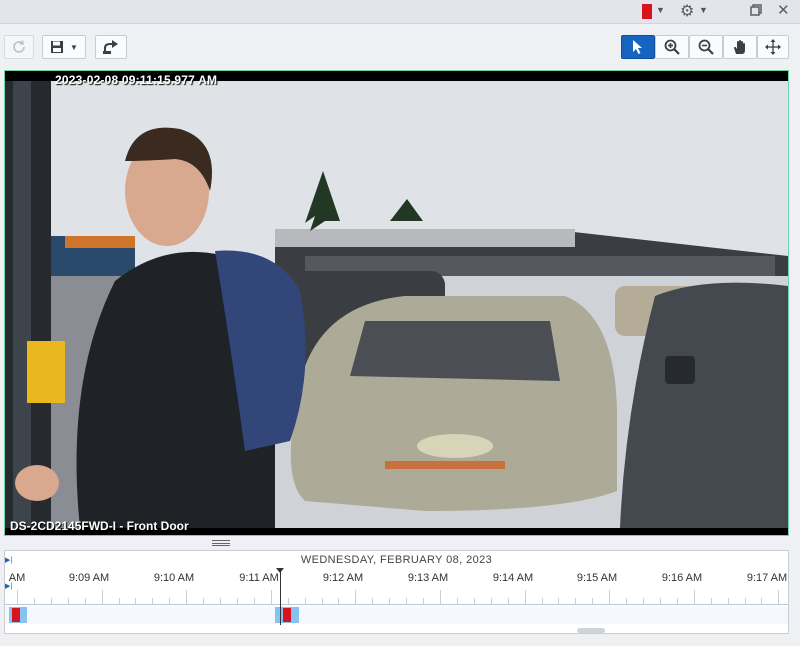 The width and height of the screenshot is (800, 646). I want to click on restore-icon, so click(756, 10).